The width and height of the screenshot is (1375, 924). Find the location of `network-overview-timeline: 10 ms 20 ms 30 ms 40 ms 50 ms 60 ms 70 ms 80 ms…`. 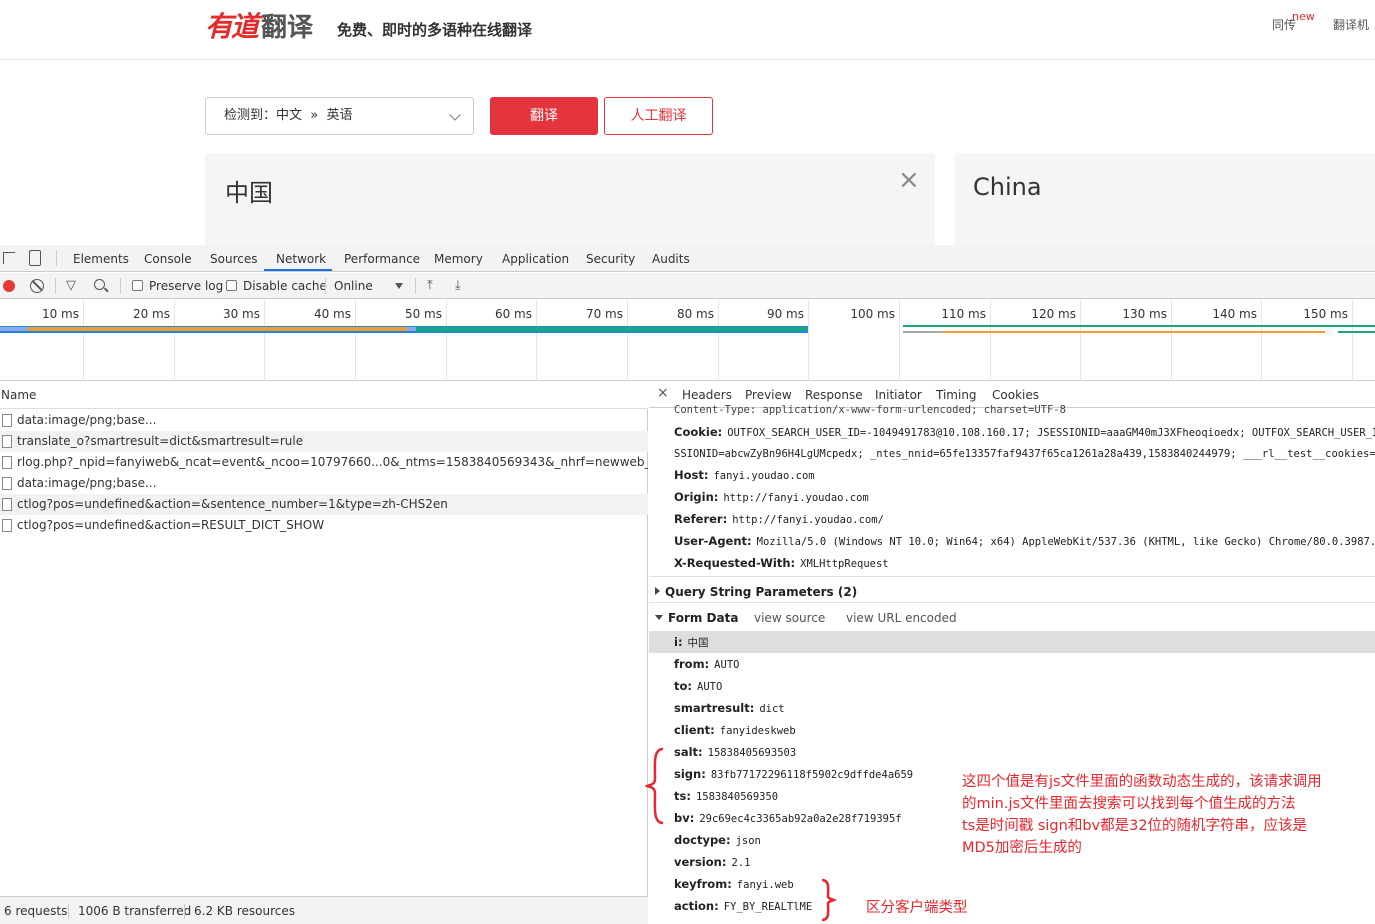

network-overview-timeline: 10 ms 20 ms 30 ms 40 ms 50 ms 60 ms 70 ms 80 ms… is located at coordinates (687, 340).